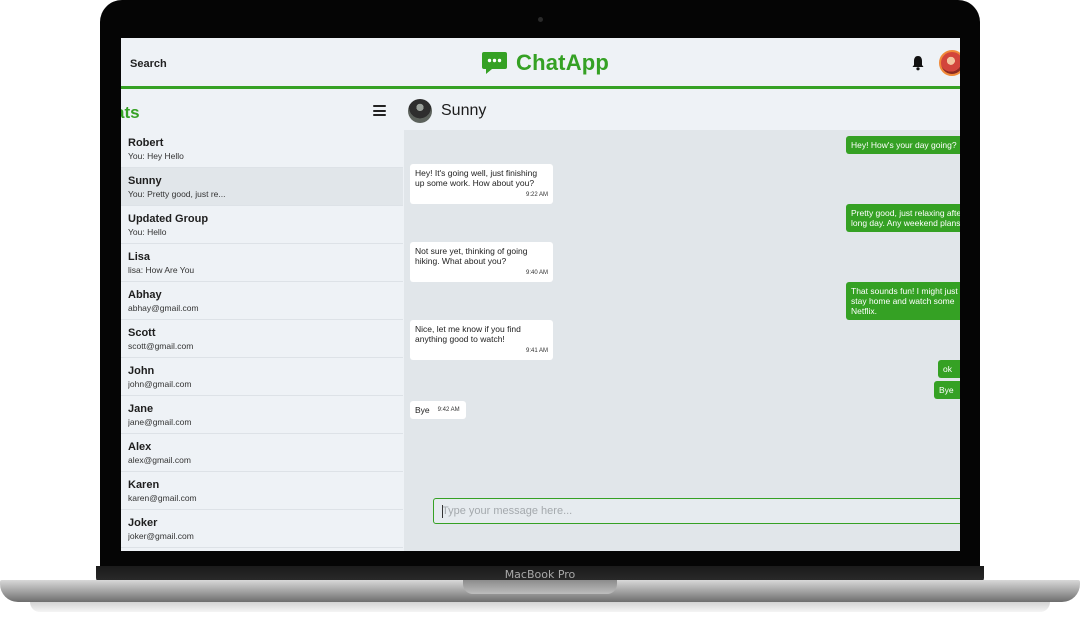 The width and height of the screenshot is (1080, 624). Describe the element at coordinates (442, 511) in the screenshot. I see `text-caret` at that location.